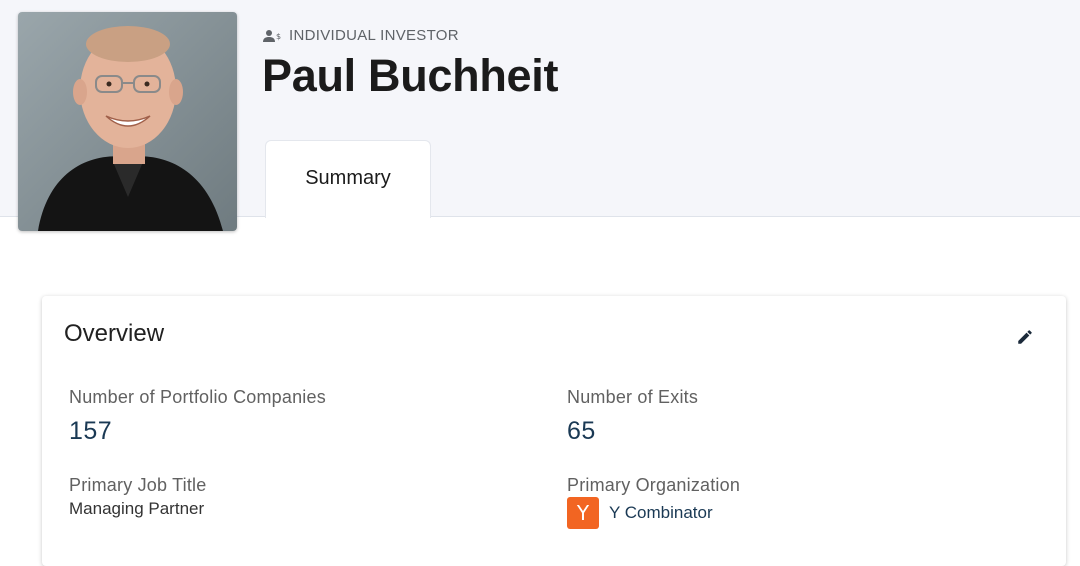 This screenshot has width=1080, height=566. What do you see at coordinates (197, 397) in the screenshot?
I see `portfolio-companies-label: Number of Portfolio Companies` at bounding box center [197, 397].